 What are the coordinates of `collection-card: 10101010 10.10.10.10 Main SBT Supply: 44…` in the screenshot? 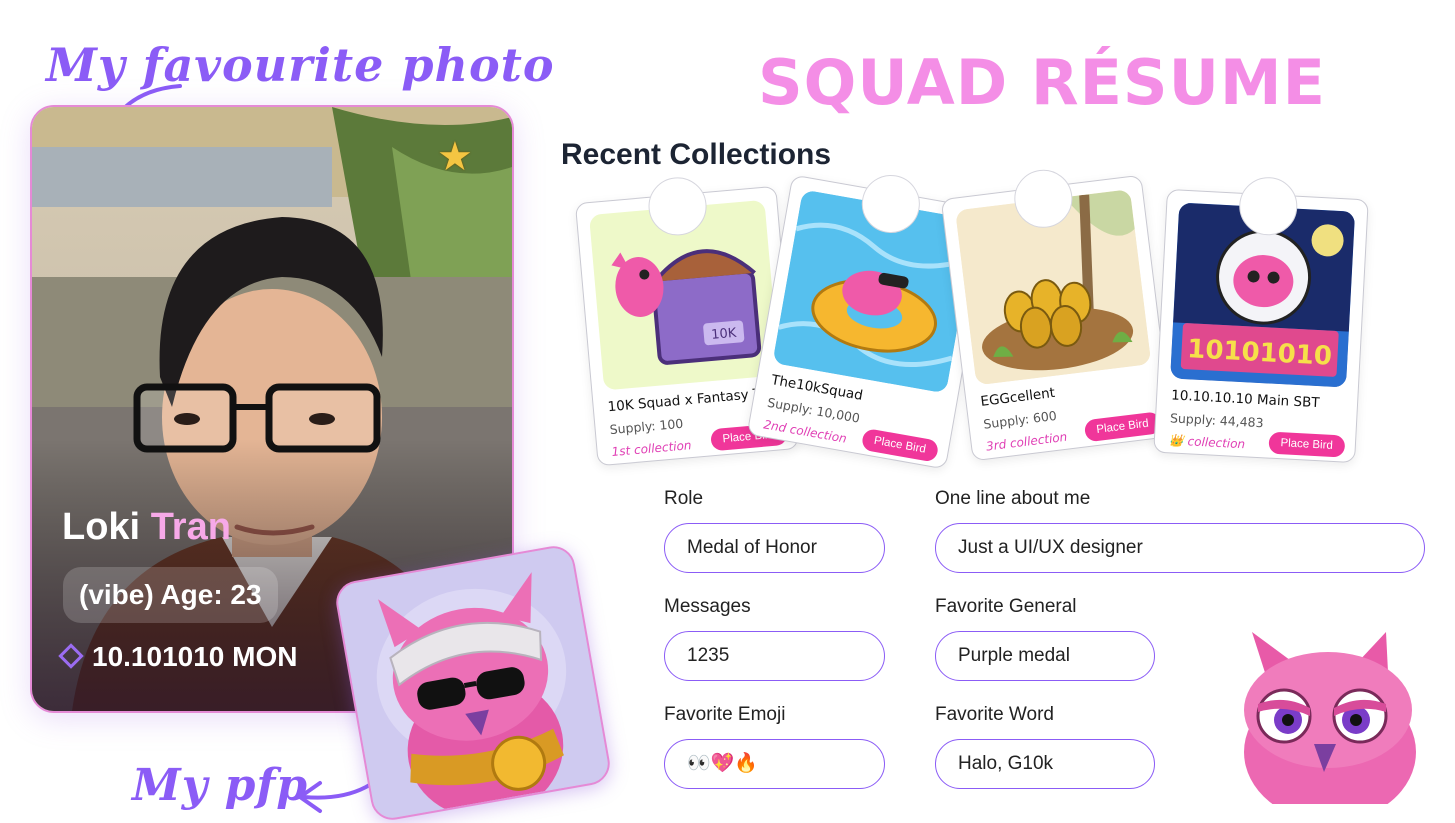 It's located at (1261, 319).